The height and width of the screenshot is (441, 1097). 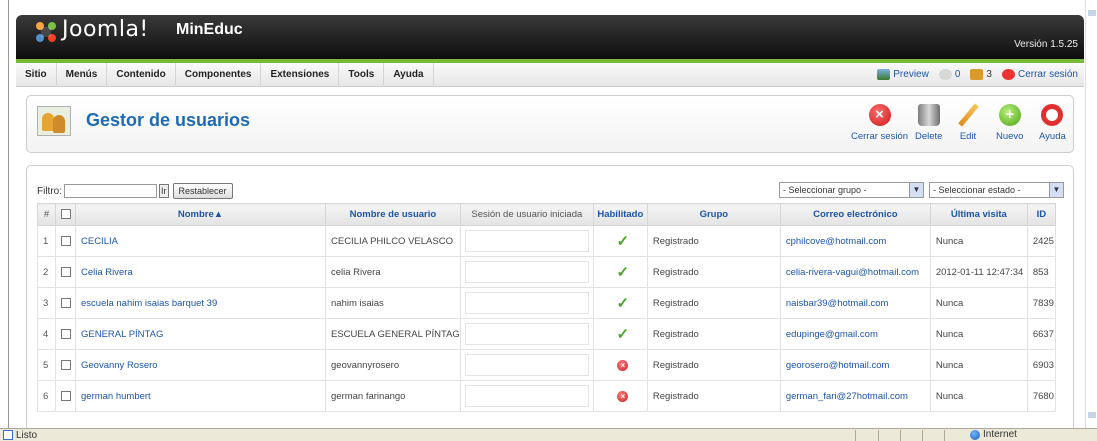 What do you see at coordinates (141, 74) in the screenshot?
I see `menu-contenido: Contenido` at bounding box center [141, 74].